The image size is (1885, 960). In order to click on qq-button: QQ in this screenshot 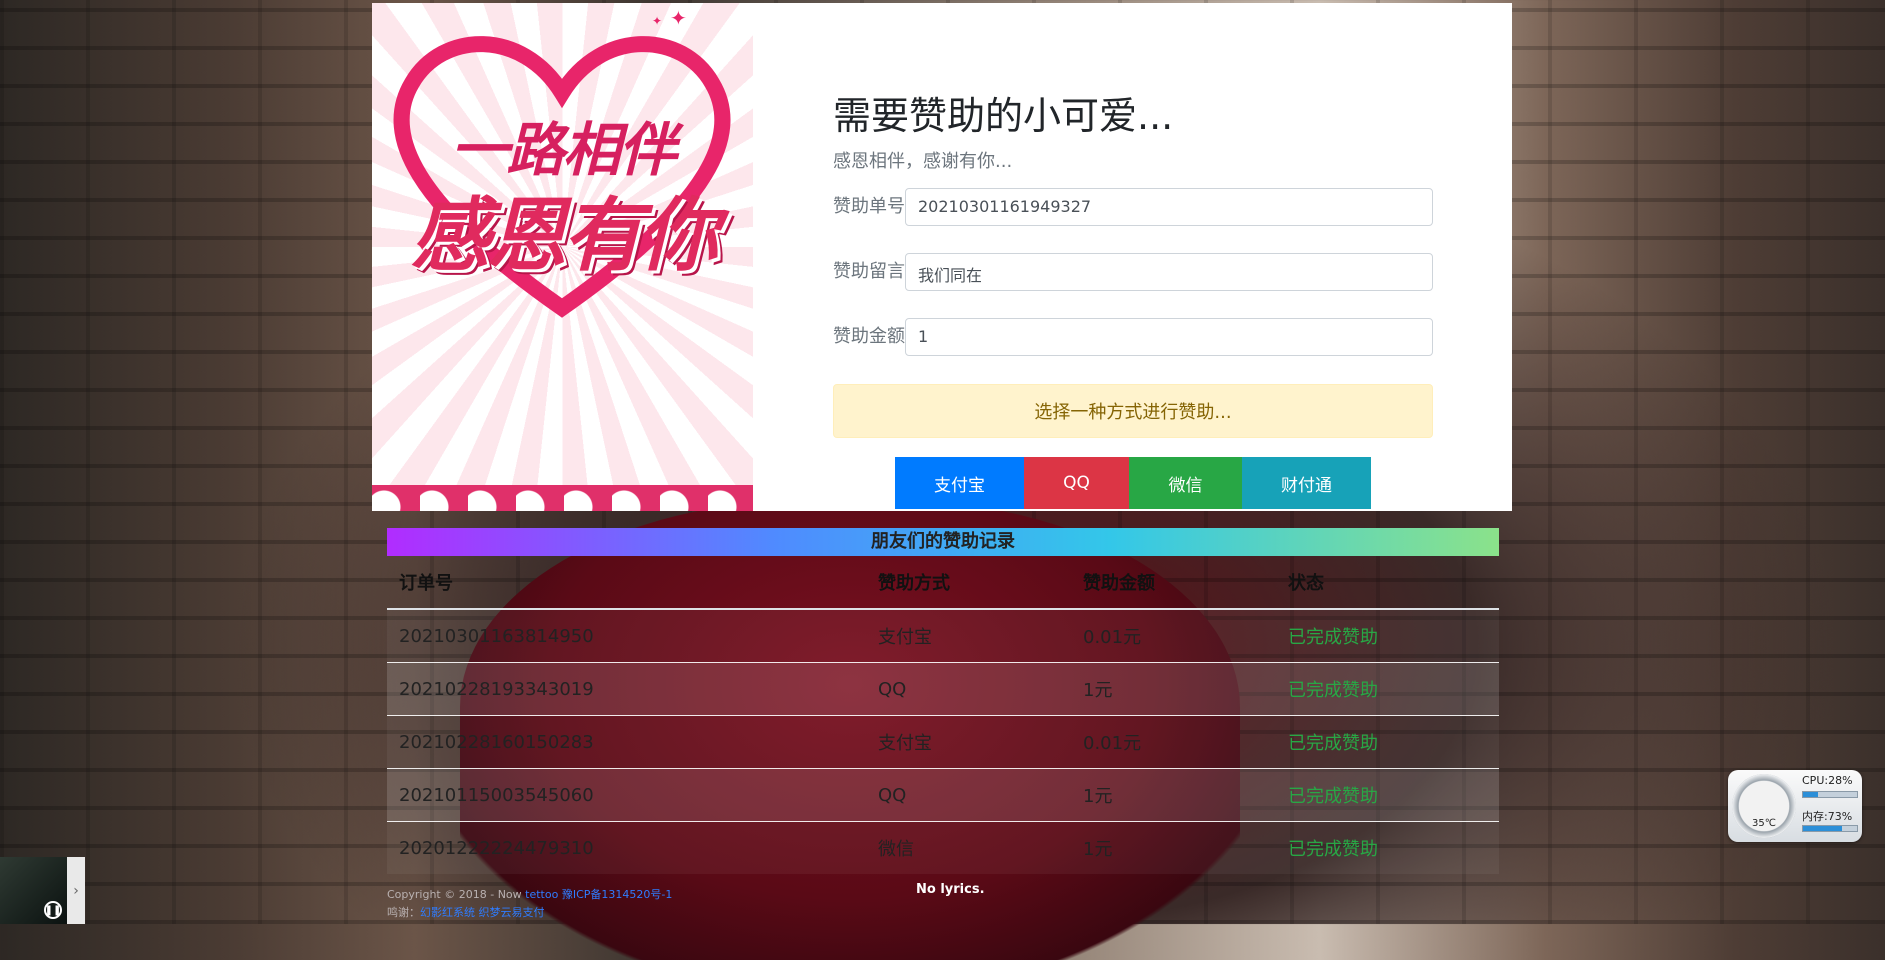, I will do `click(1076, 483)`.